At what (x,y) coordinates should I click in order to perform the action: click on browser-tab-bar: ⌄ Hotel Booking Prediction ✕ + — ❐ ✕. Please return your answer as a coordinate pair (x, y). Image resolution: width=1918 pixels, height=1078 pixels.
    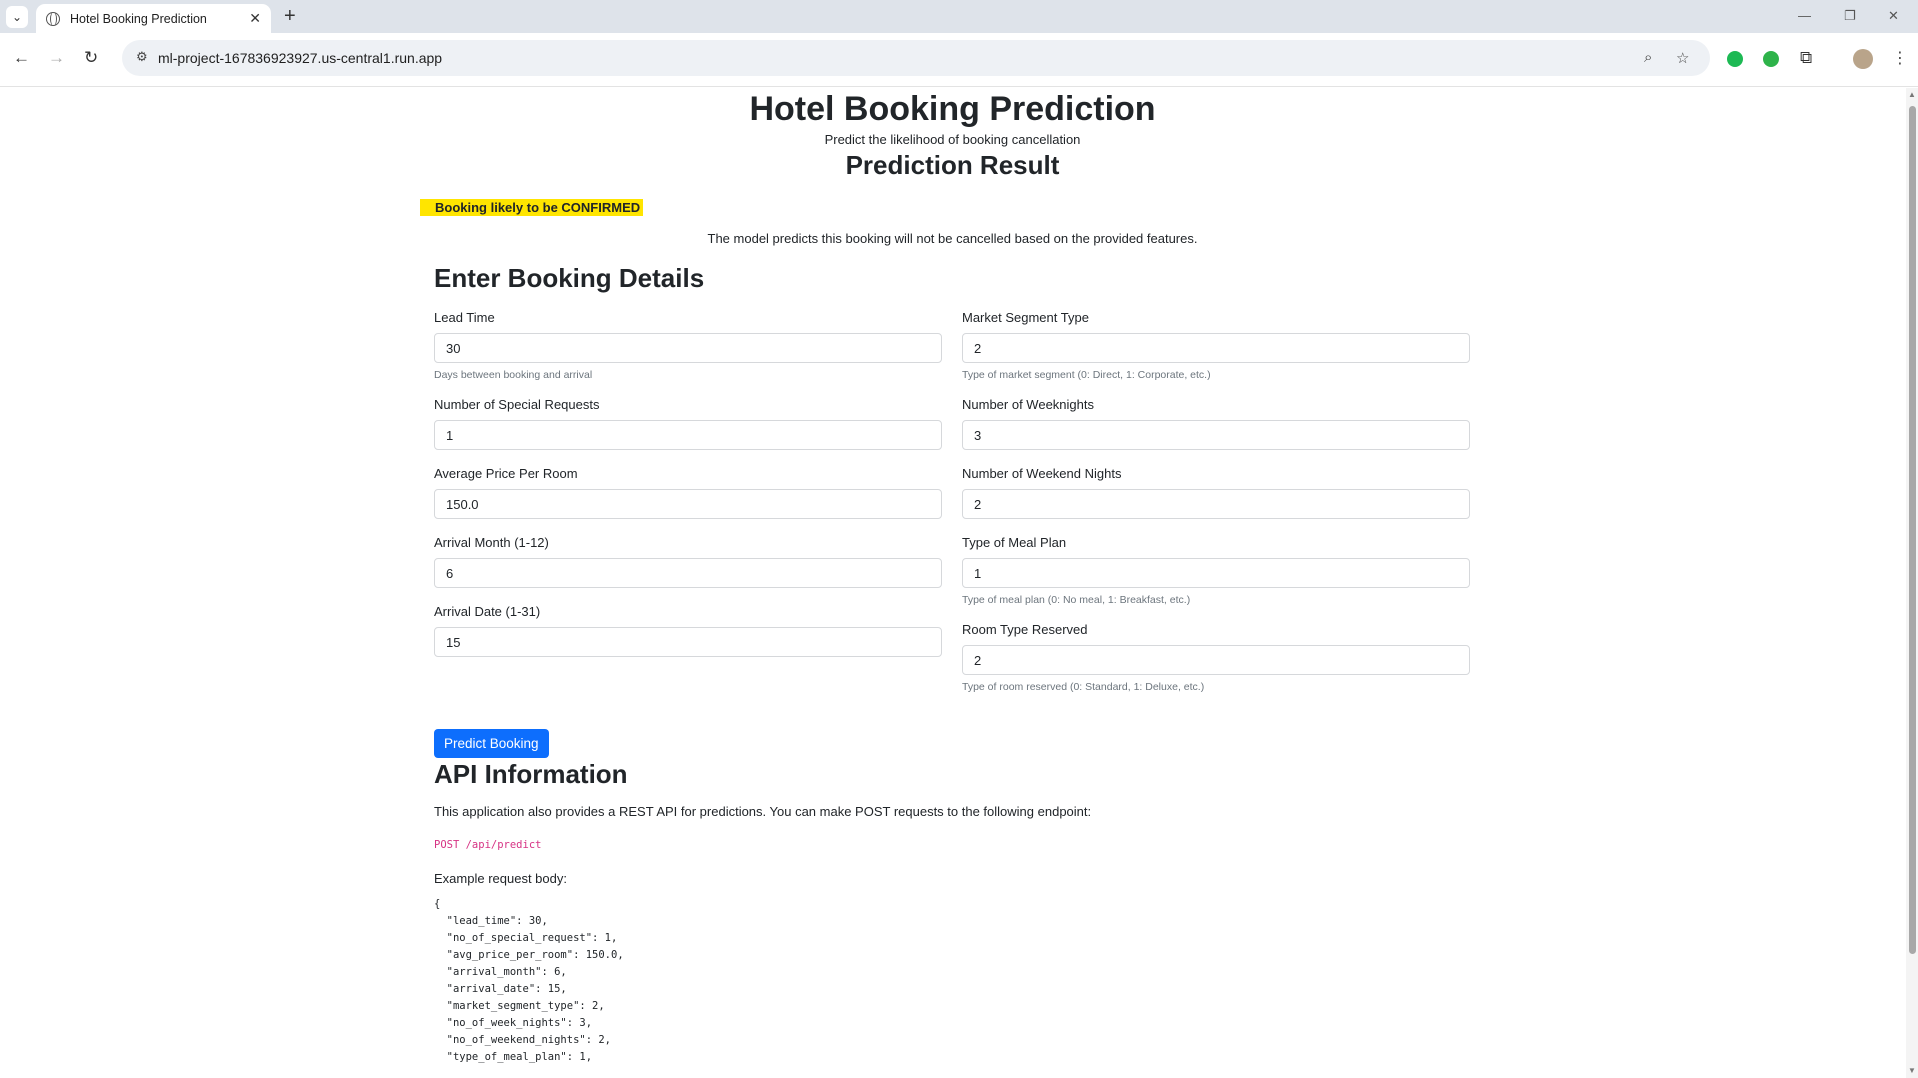
    Looking at the image, I should click on (959, 16).